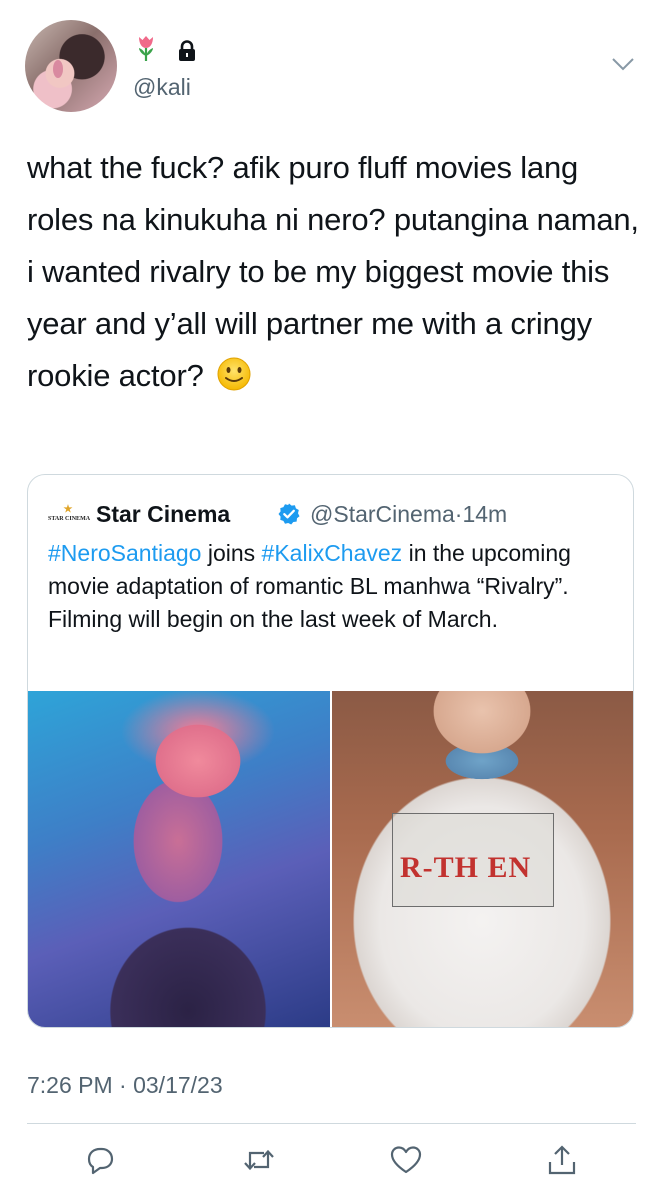  Describe the element at coordinates (58, 69) in the screenshot. I see `avatar-earring` at that location.